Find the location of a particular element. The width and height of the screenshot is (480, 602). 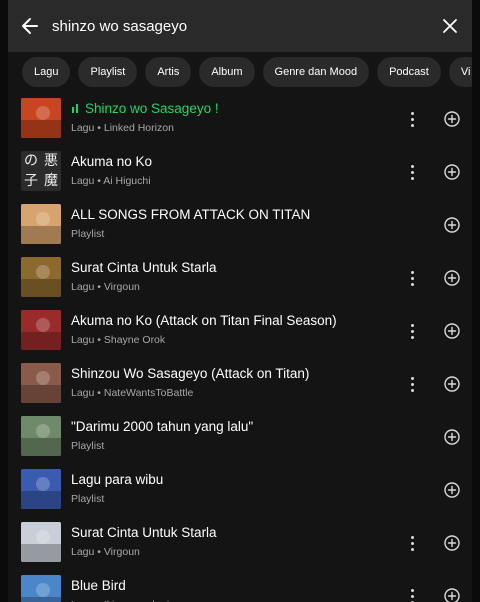

filter-chip: Lagu is located at coordinates (46, 72).